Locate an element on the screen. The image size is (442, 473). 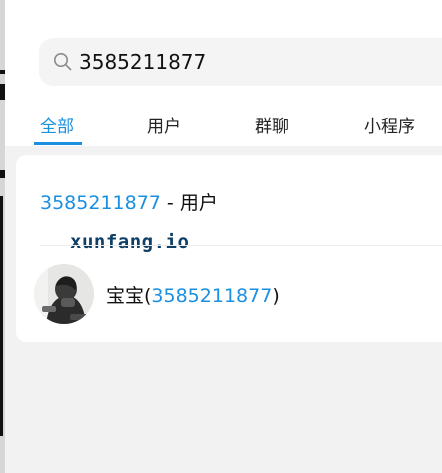
result-name-suffix: ) is located at coordinates (276, 296).